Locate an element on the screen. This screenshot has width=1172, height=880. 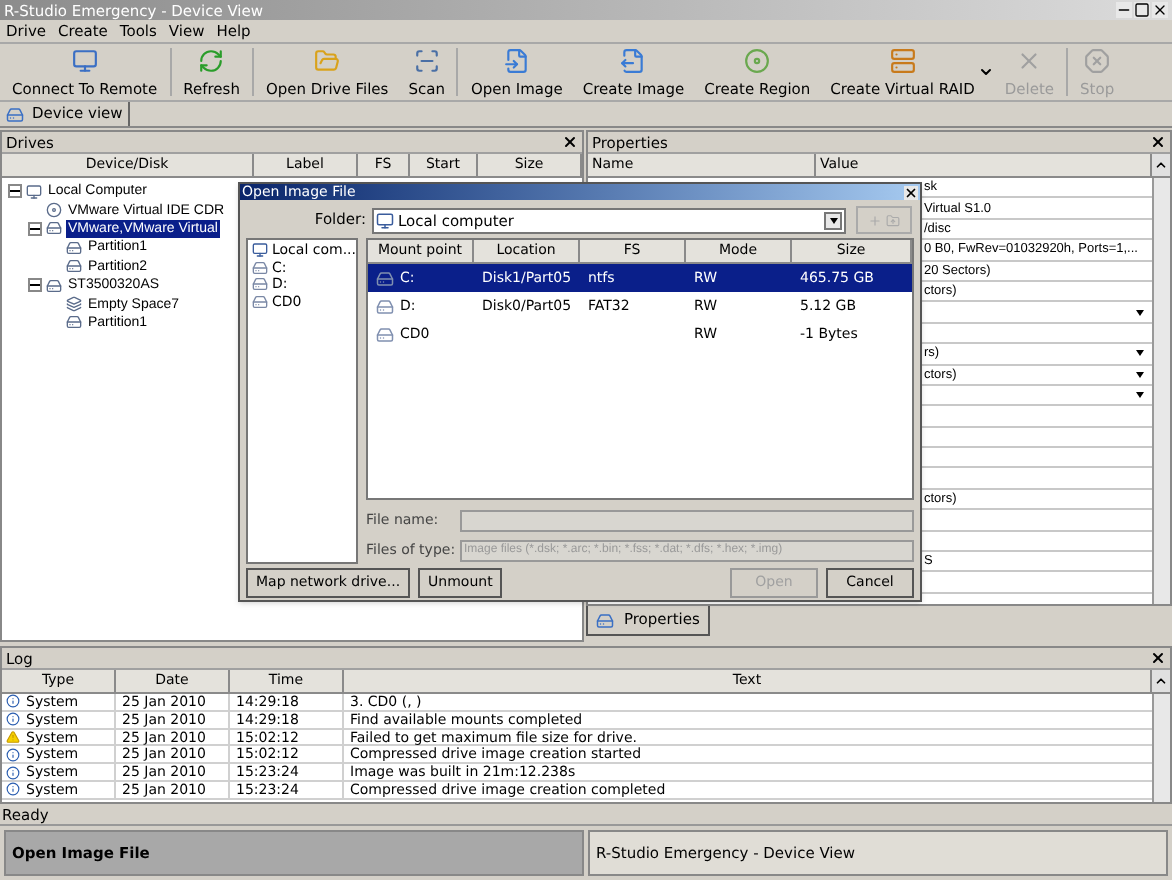
plus-icon is located at coordinates (875, 220).